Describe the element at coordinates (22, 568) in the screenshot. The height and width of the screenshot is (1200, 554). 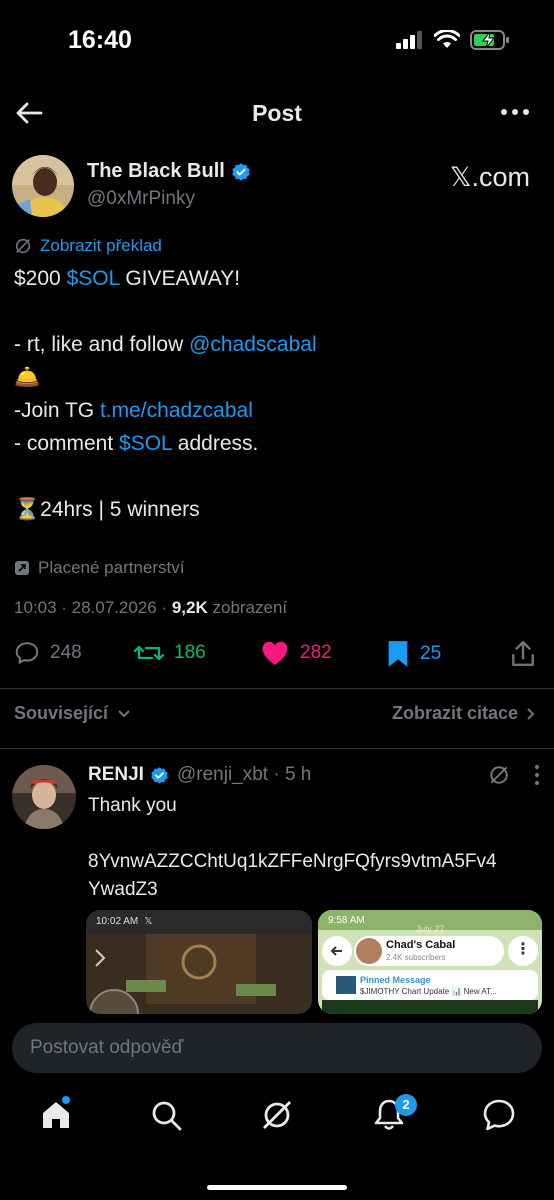
I see `paid-promotion-icon` at that location.